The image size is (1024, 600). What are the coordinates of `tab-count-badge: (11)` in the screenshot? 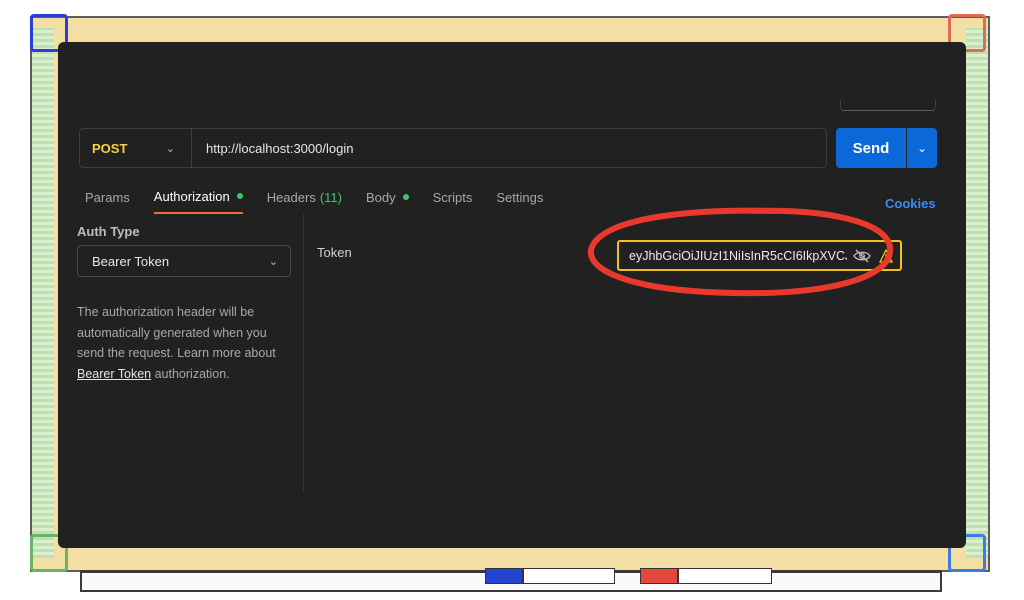 It's located at (330, 197).